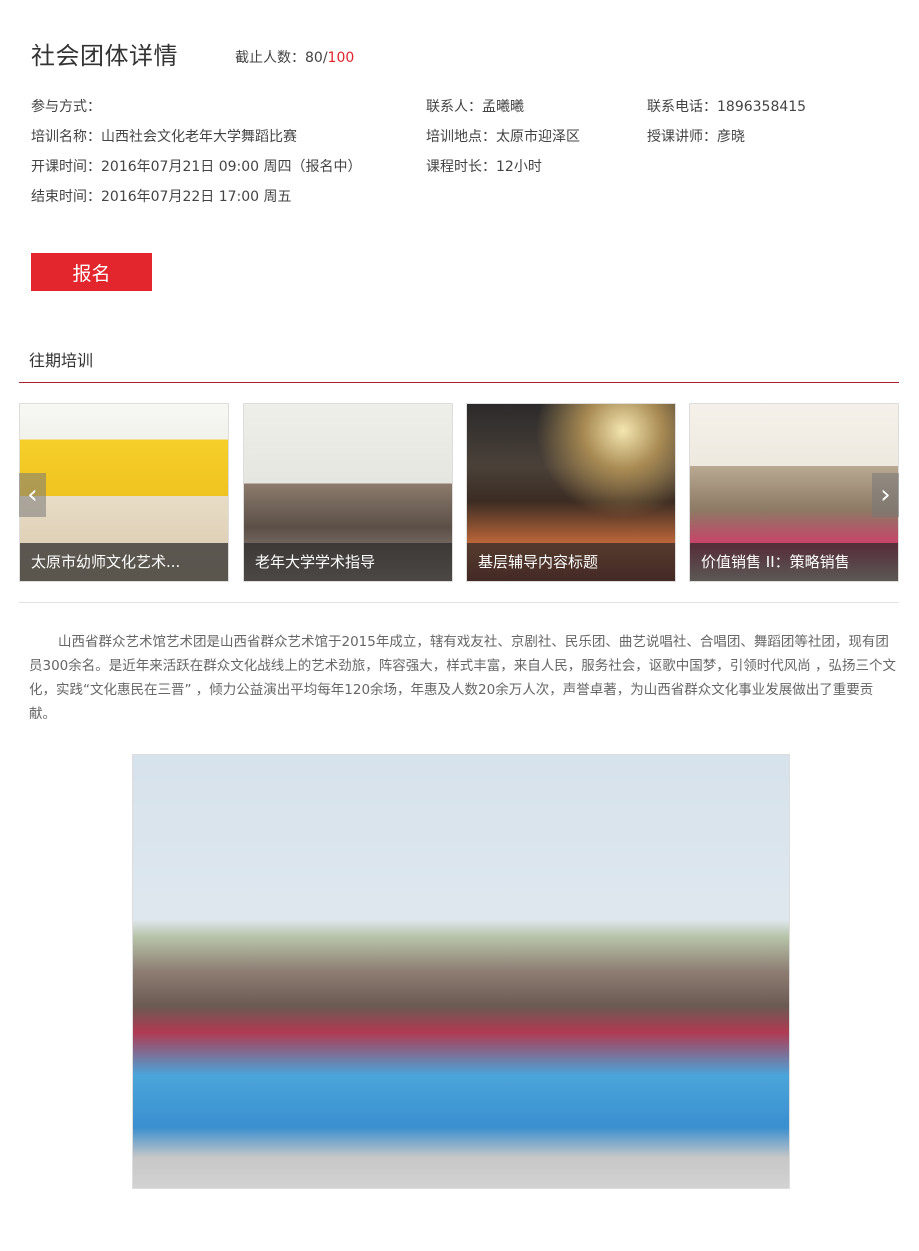  What do you see at coordinates (281, 58) in the screenshot?
I see `quota-label: 截止人数：80/` at bounding box center [281, 58].